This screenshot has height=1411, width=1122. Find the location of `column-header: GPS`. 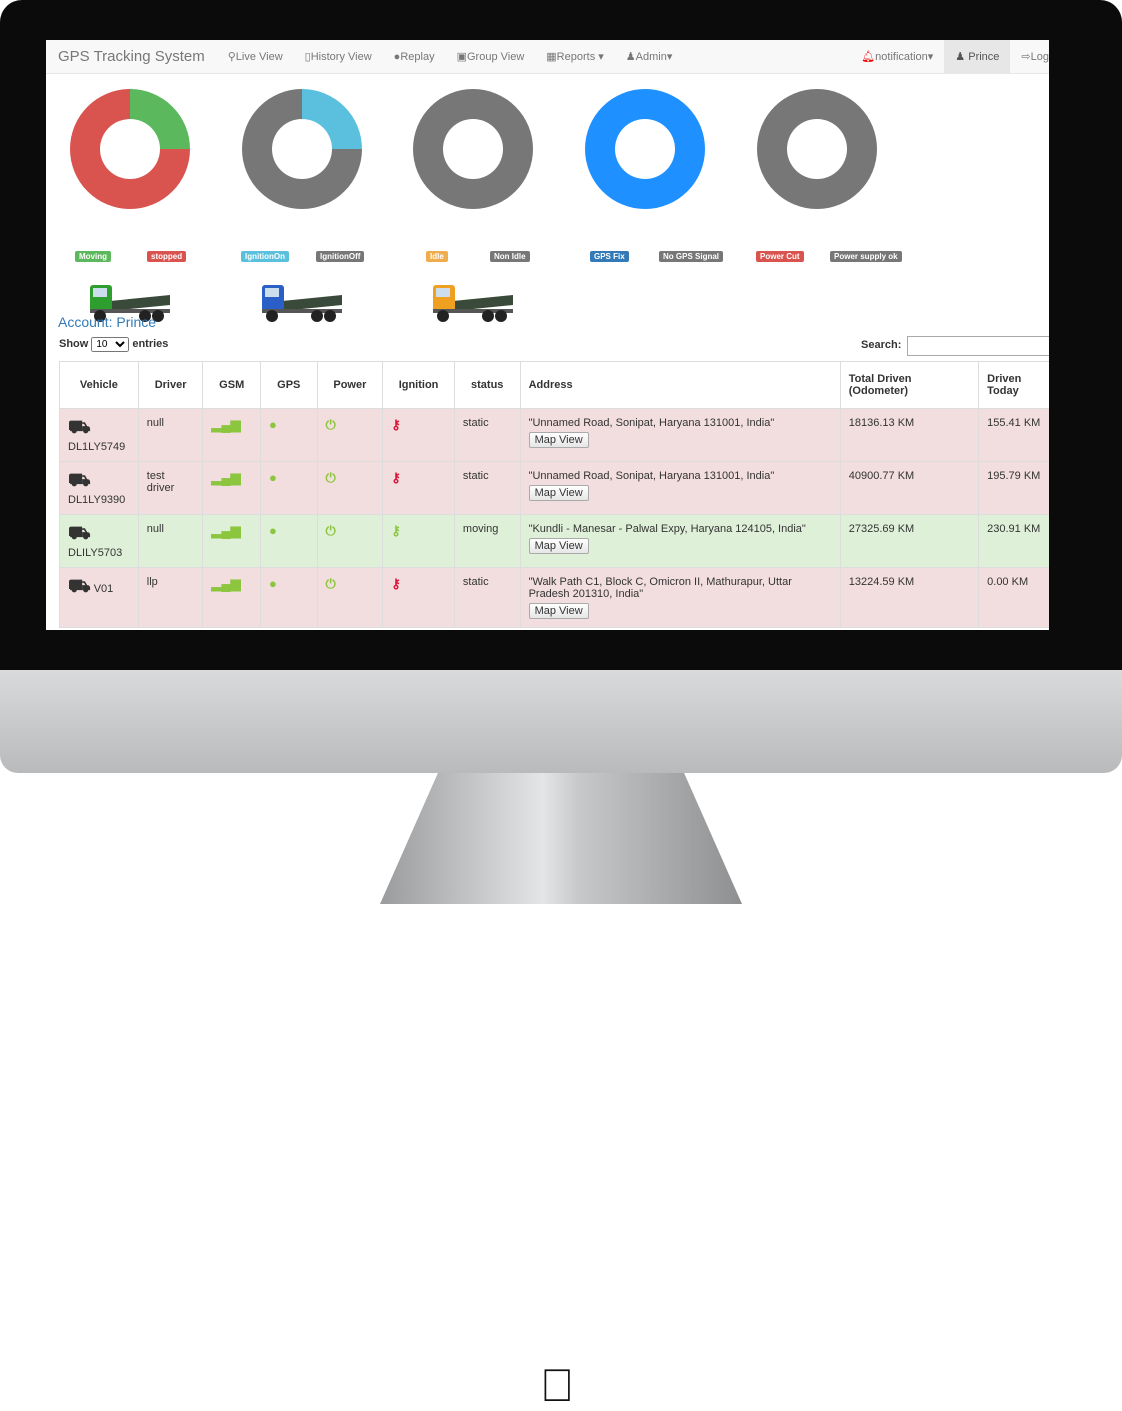

column-header: GPS is located at coordinates (288, 385).